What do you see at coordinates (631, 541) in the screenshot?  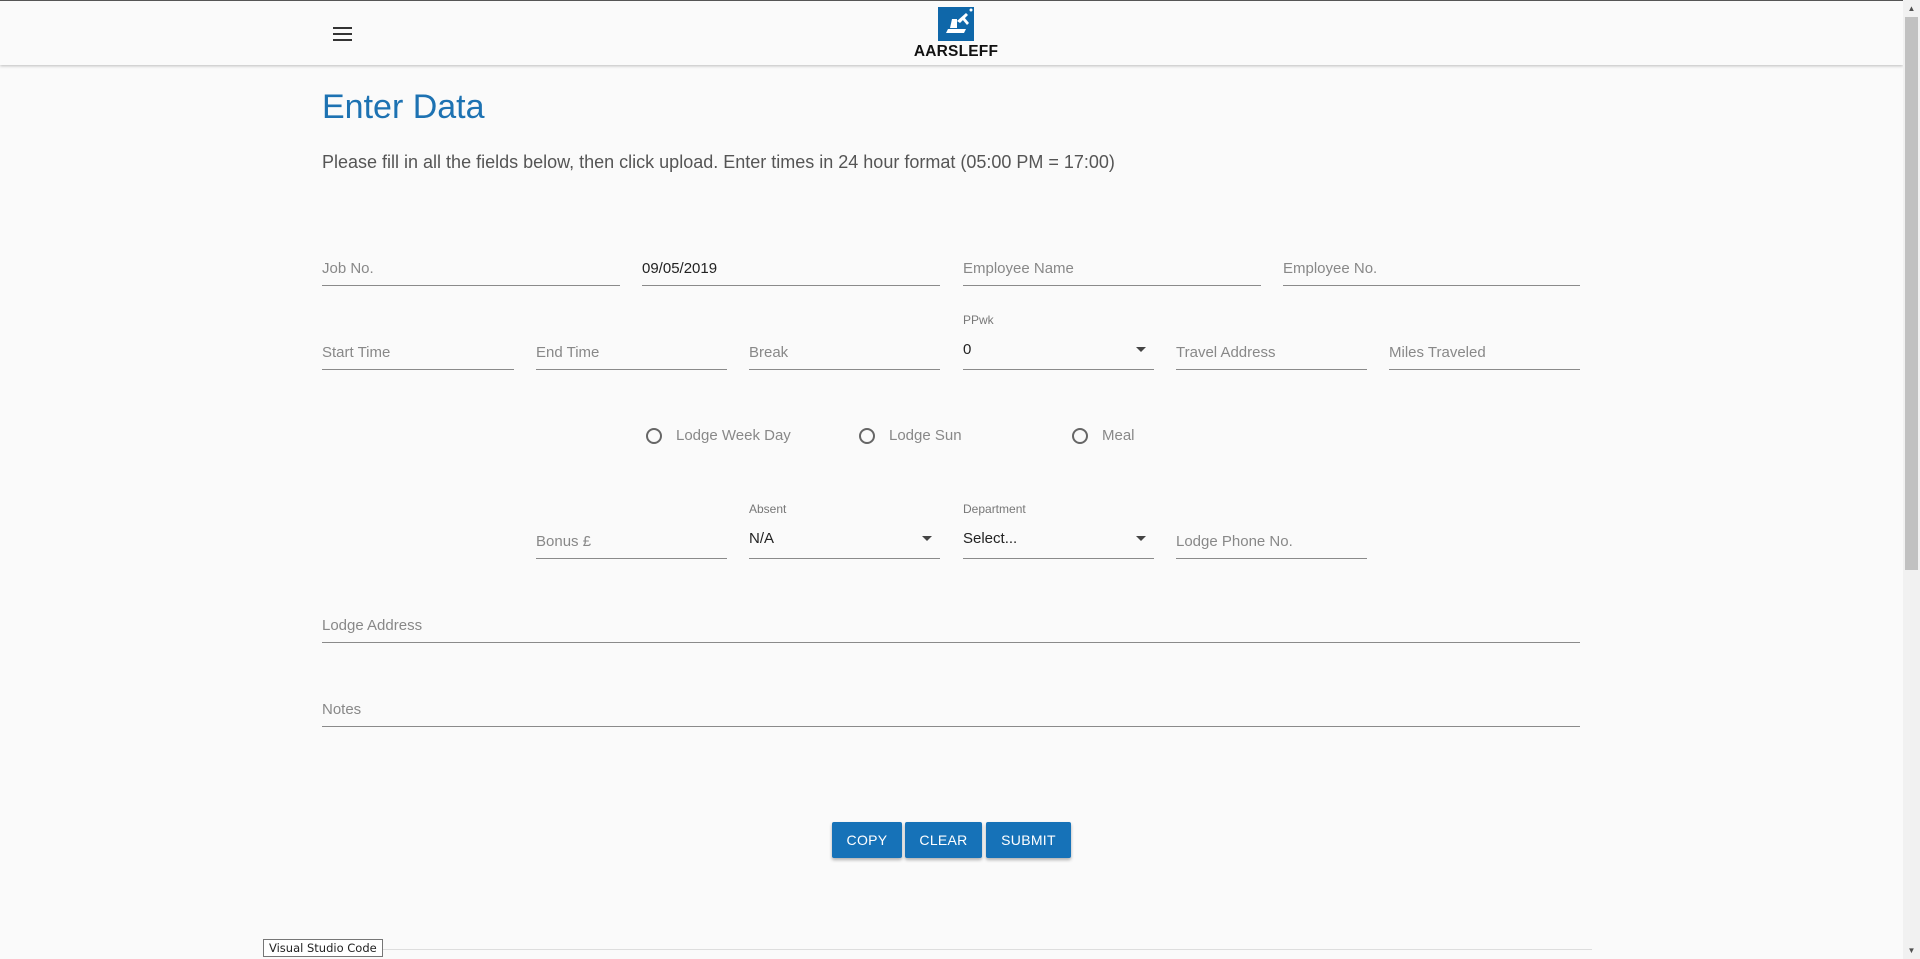 I see `bonus-input` at bounding box center [631, 541].